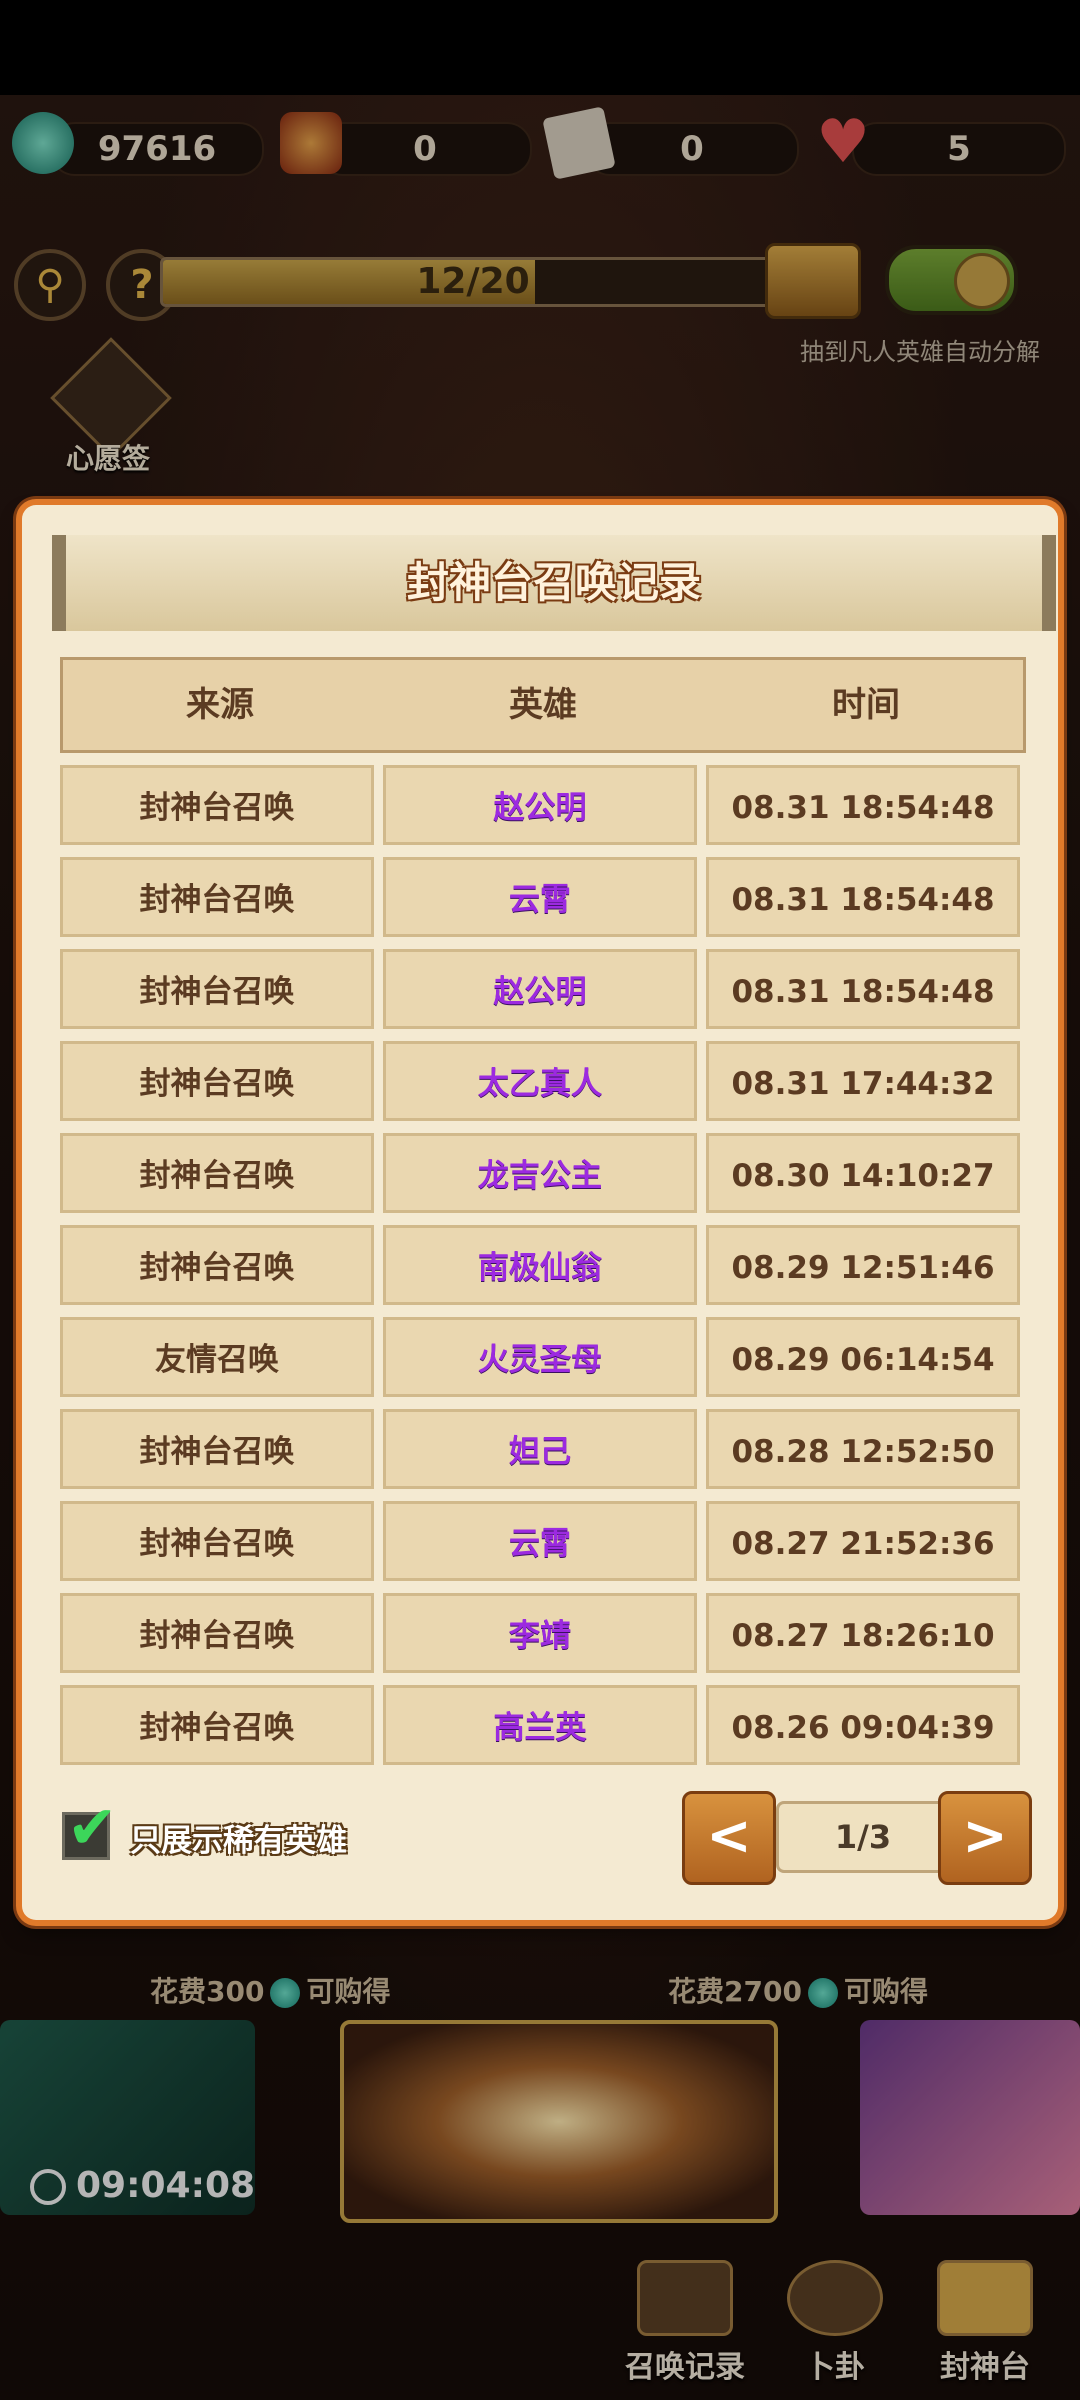 Image resolution: width=1080 pixels, height=2400 pixels. I want to click on table-row: 封神台召唤 李靖 08.27 18:26:10, so click(543, 1633).